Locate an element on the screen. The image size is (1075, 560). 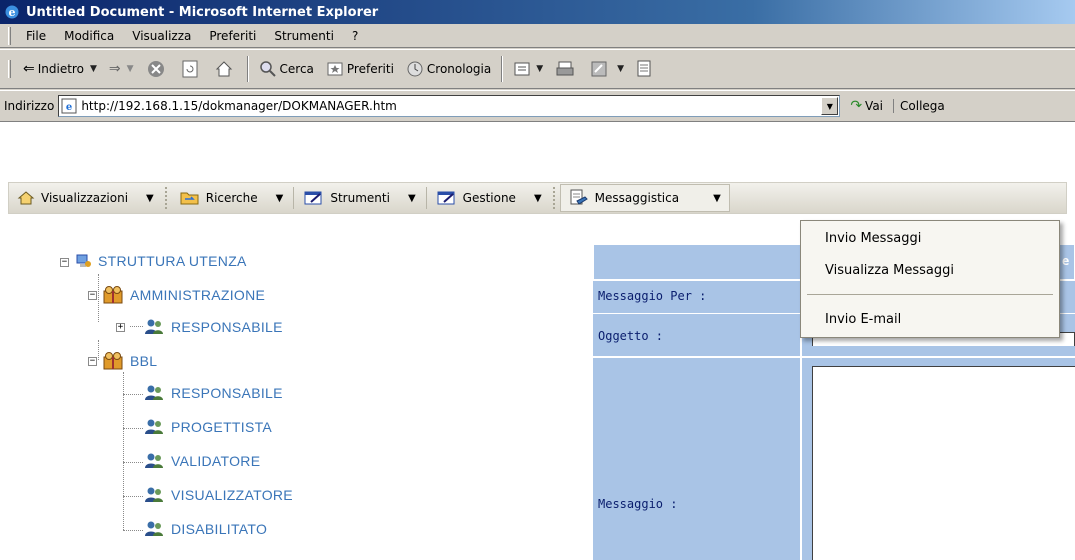
group-icon is located at coordinates (113, 361).